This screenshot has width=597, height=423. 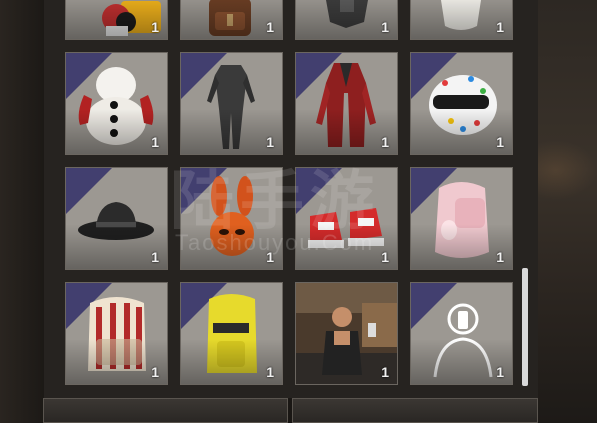 I want to click on item-slot-costume: 1, so click(x=116, y=20).